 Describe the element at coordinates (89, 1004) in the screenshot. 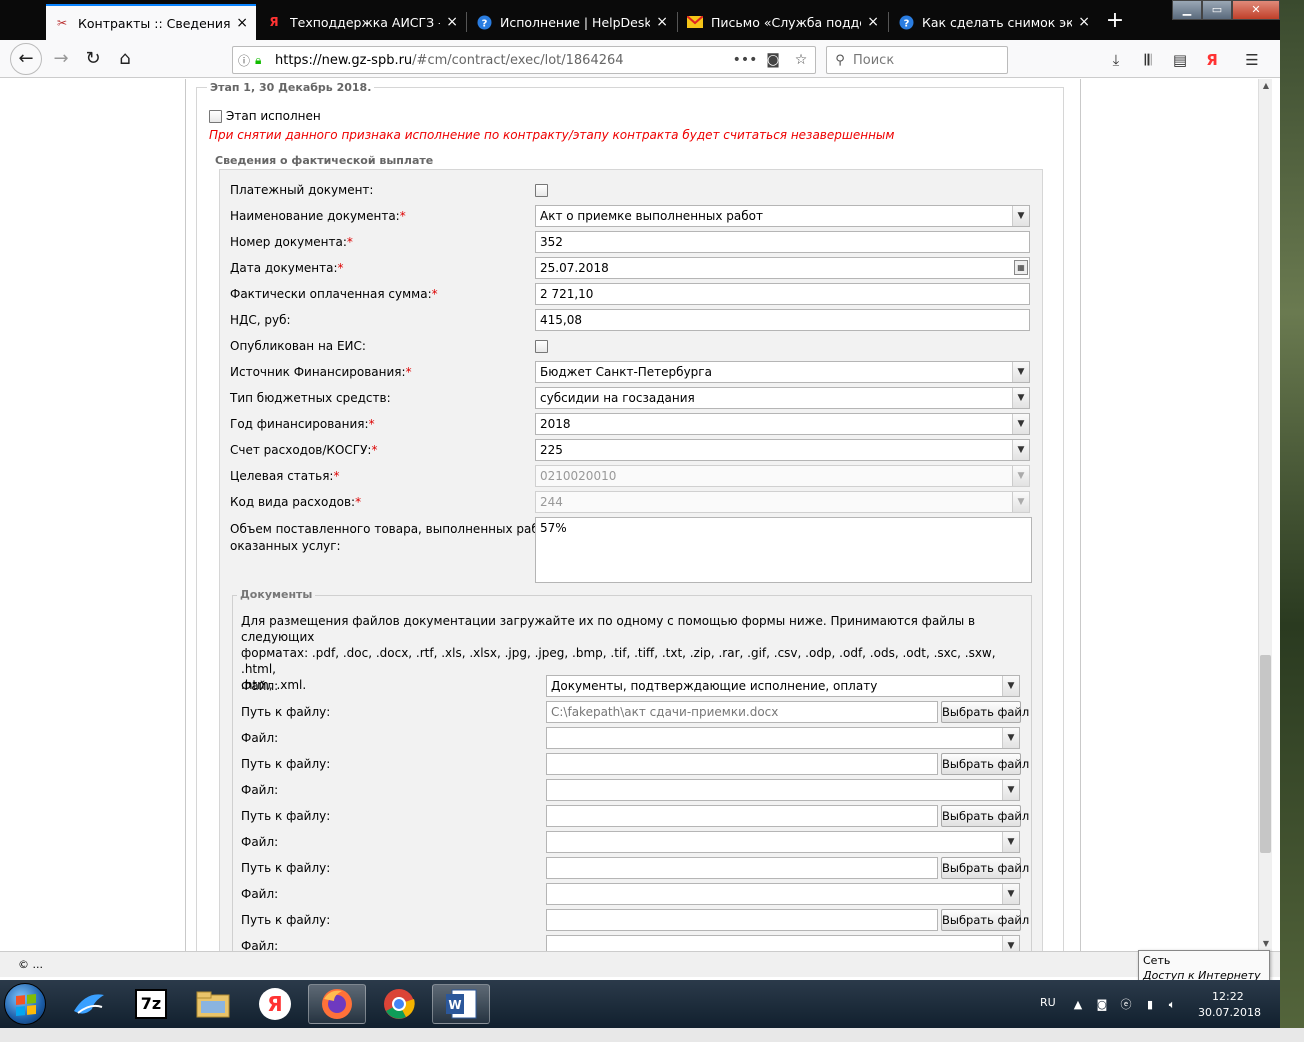

I see `taskbar-app-bird` at that location.